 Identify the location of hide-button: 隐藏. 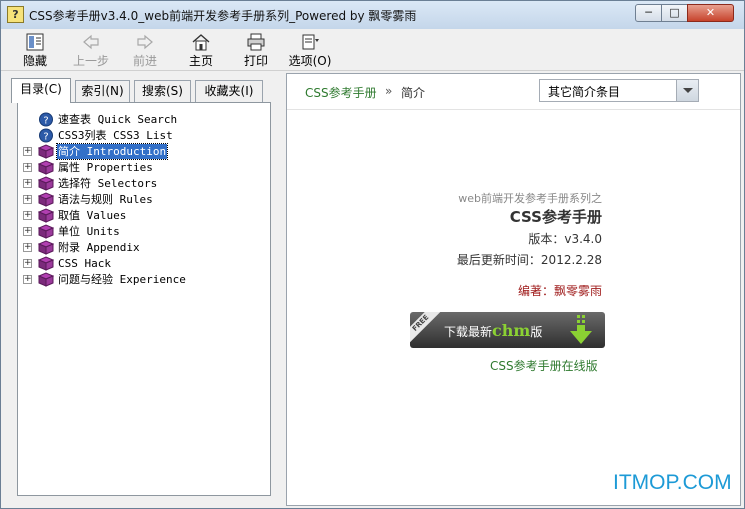
(35, 51).